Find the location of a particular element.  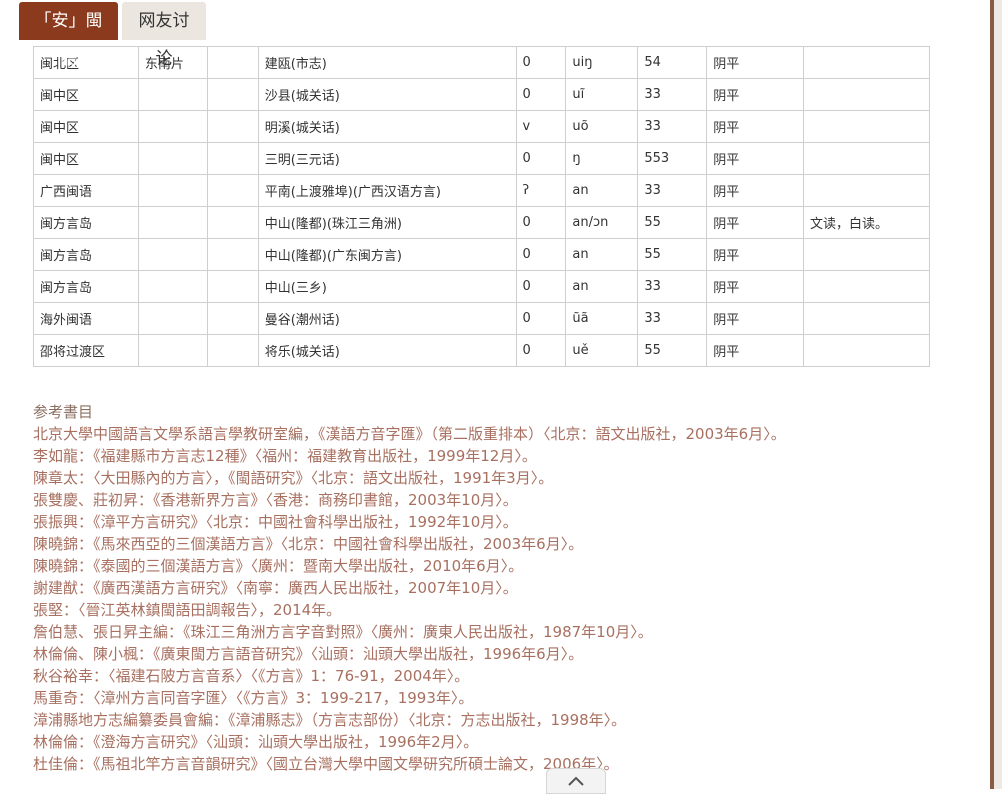

table-cell: 中山(三乡) is located at coordinates (387, 286).